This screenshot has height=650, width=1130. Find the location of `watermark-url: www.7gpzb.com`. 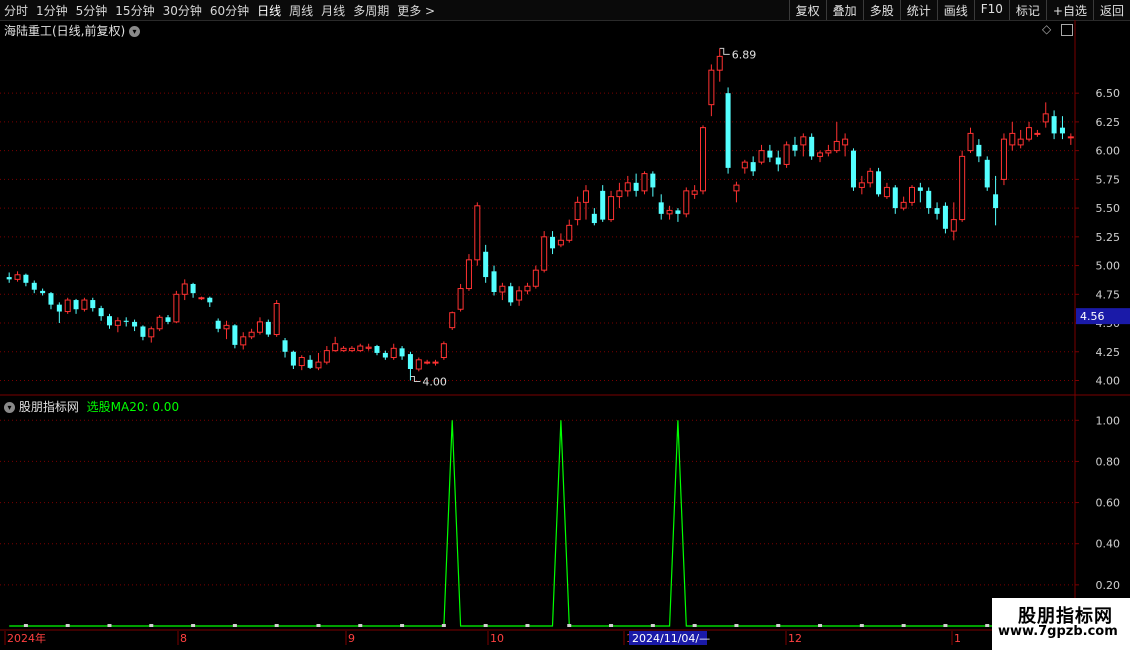

watermark-url: www.7gpzb.com is located at coordinates (1058, 631).